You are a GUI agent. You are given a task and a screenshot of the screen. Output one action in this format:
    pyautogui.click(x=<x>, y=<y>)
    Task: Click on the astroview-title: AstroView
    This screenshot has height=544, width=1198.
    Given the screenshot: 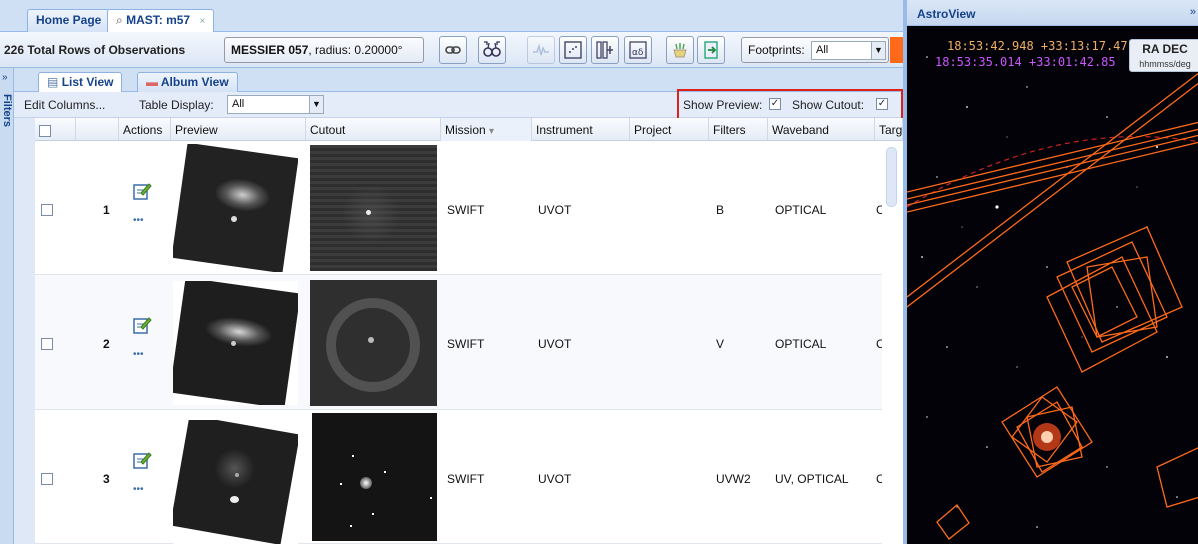 What is the action you would take?
    pyautogui.click(x=946, y=14)
    